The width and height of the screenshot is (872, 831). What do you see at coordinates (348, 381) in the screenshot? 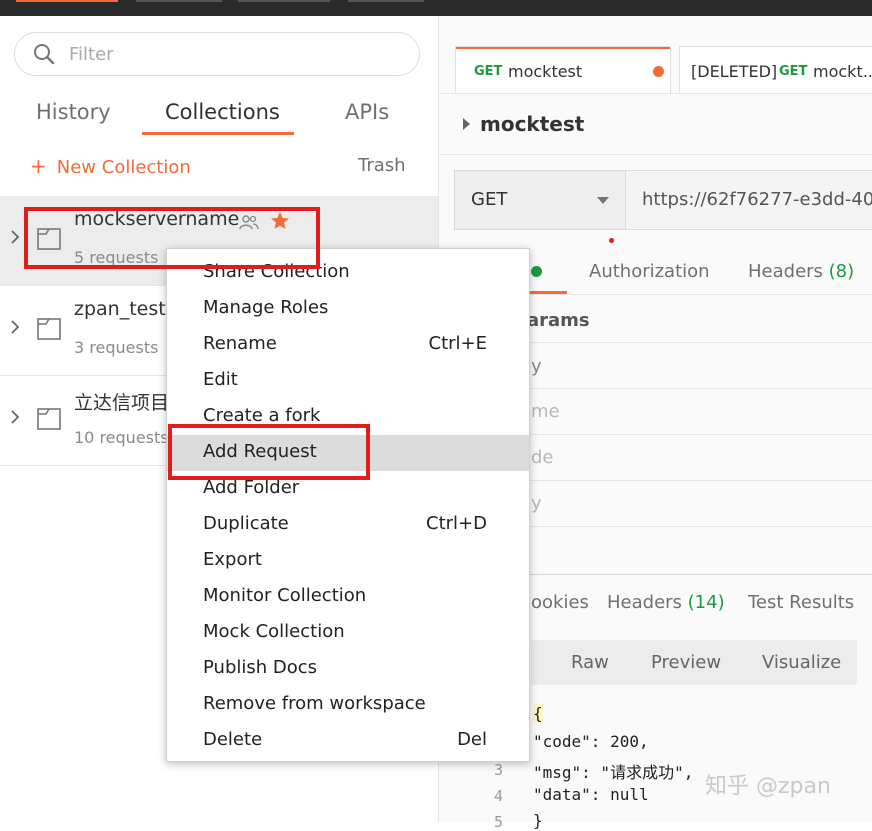
I see `menu-item-edit: Edit` at bounding box center [348, 381].